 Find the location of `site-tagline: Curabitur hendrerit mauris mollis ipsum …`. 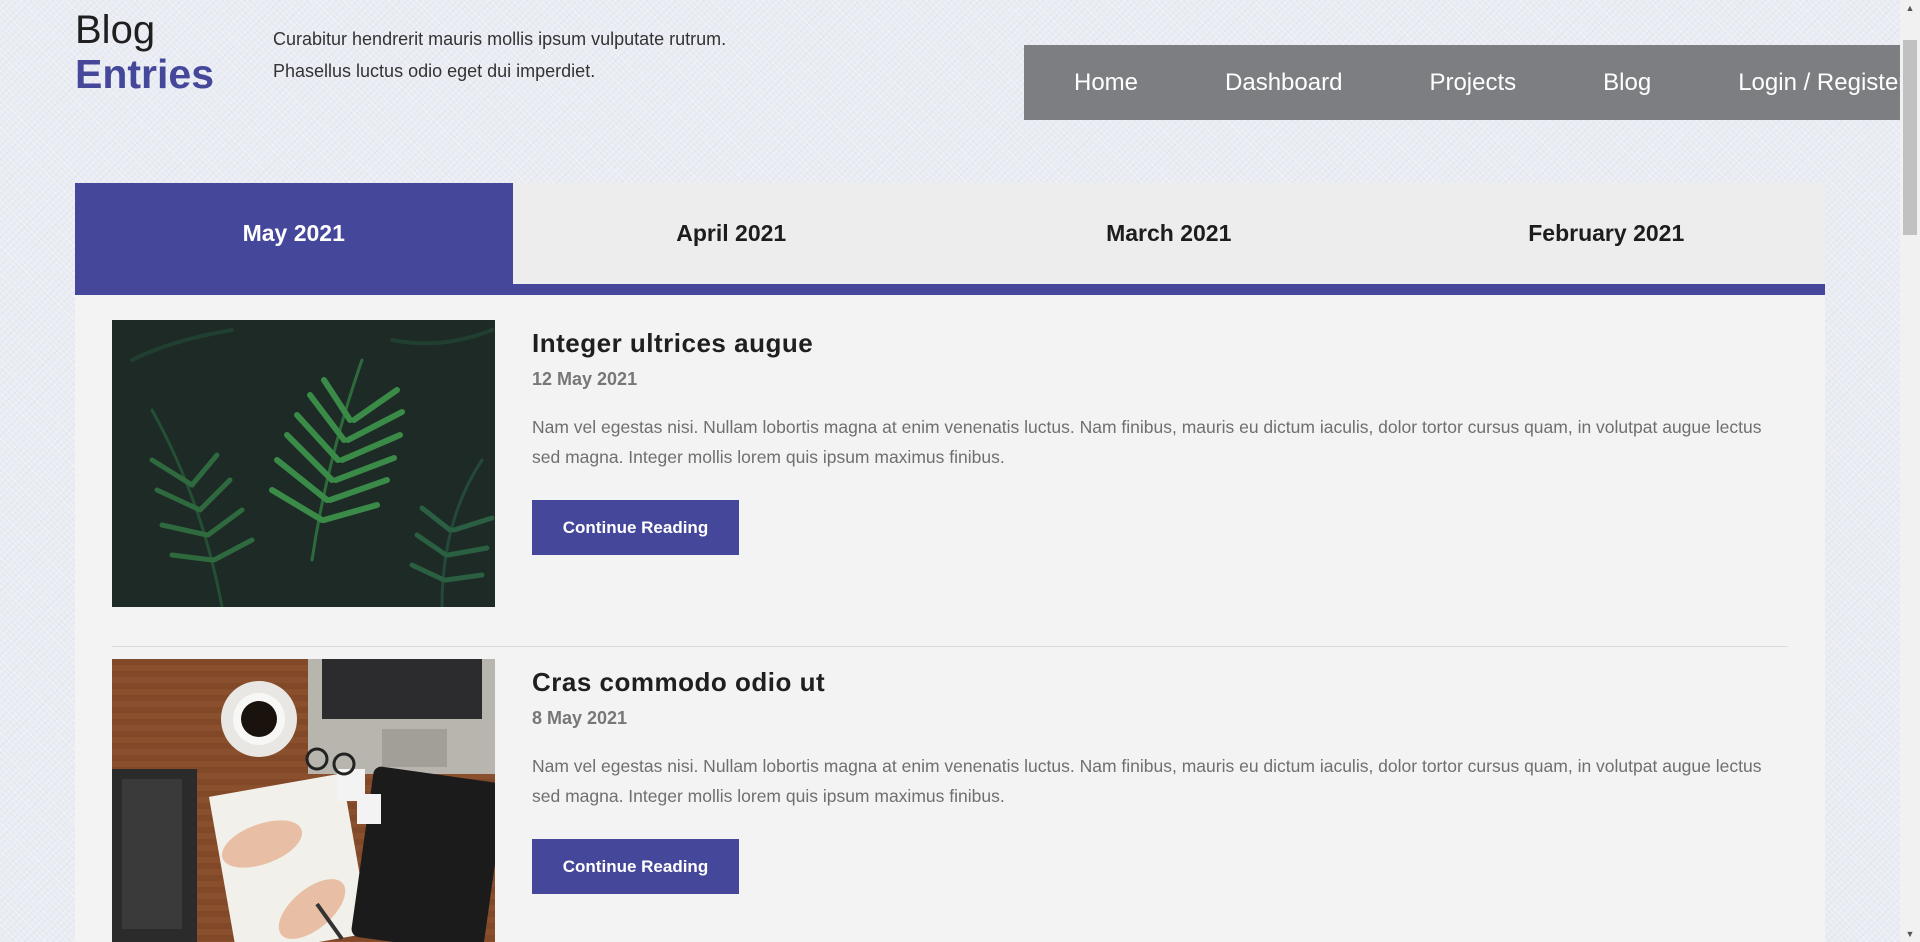

site-tagline: Curabitur hendrerit mauris mollis ipsum … is located at coordinates (500, 55).